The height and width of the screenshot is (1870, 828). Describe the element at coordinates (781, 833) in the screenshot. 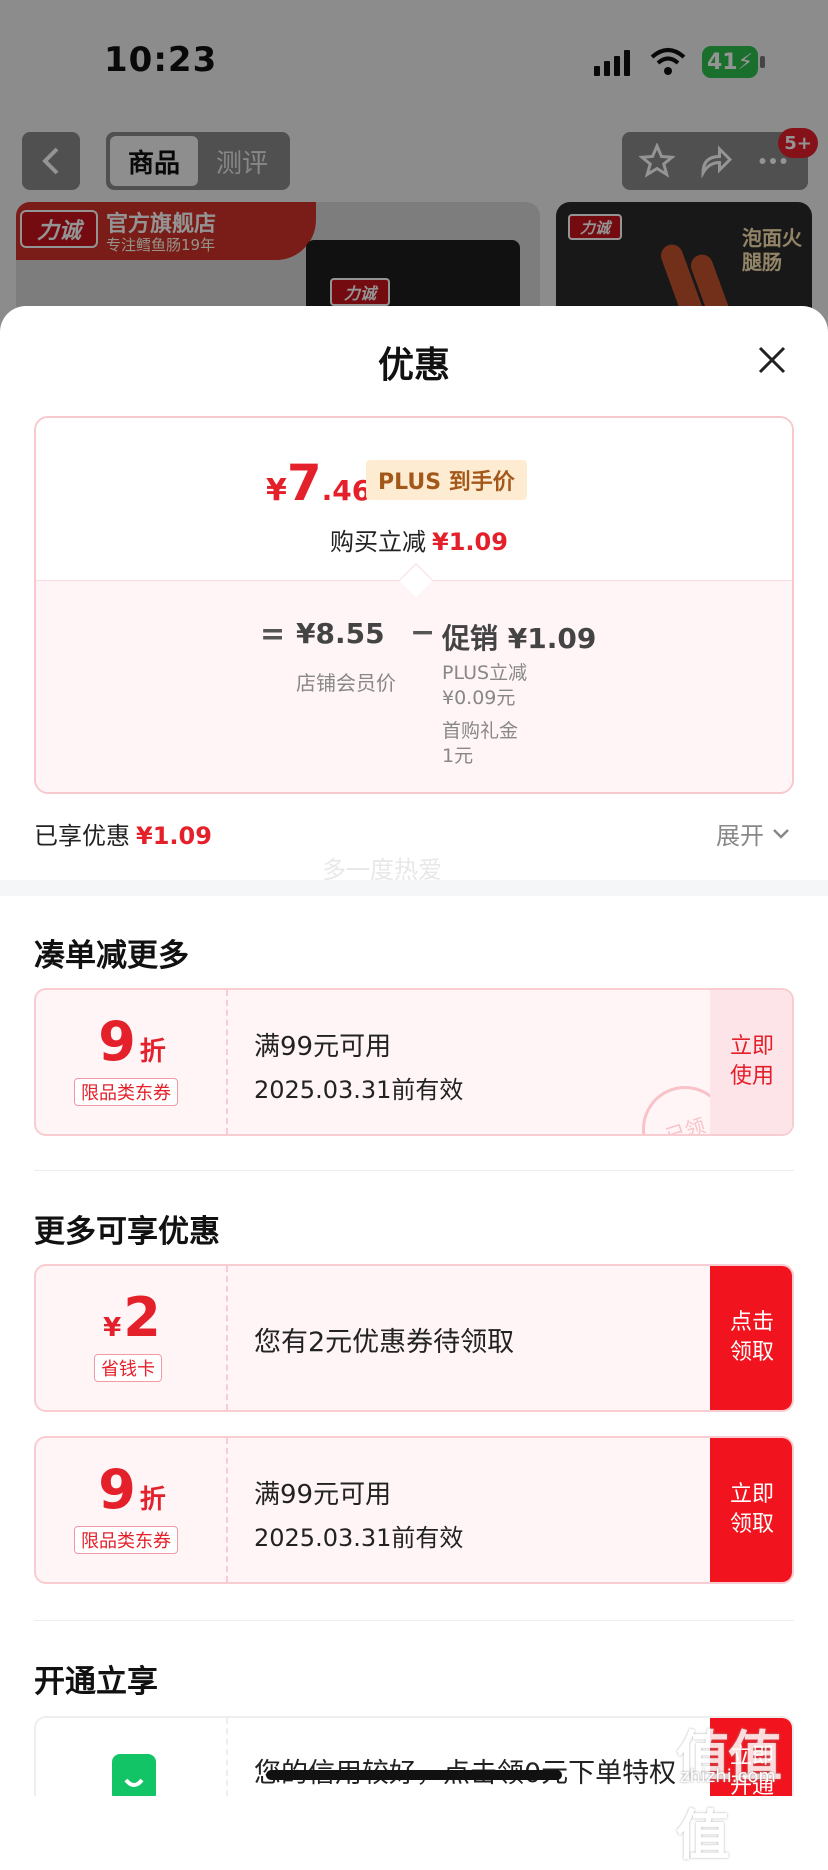

I see `chevron-down-icon` at that location.